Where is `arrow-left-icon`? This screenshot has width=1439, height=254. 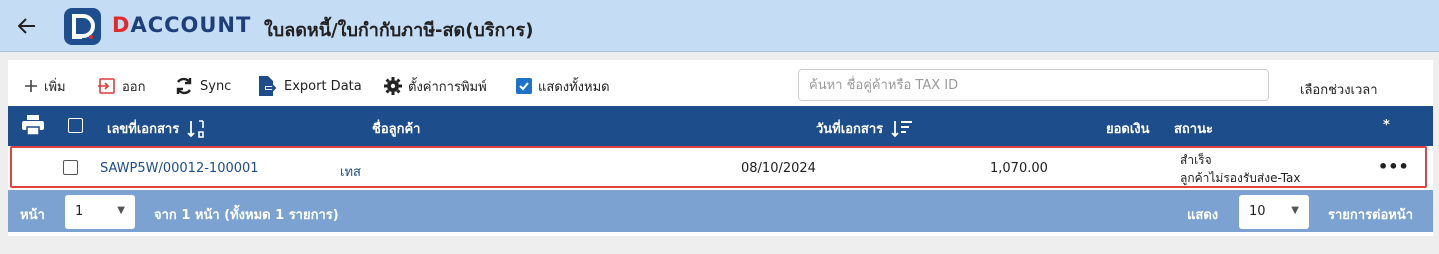 arrow-left-icon is located at coordinates (26, 26).